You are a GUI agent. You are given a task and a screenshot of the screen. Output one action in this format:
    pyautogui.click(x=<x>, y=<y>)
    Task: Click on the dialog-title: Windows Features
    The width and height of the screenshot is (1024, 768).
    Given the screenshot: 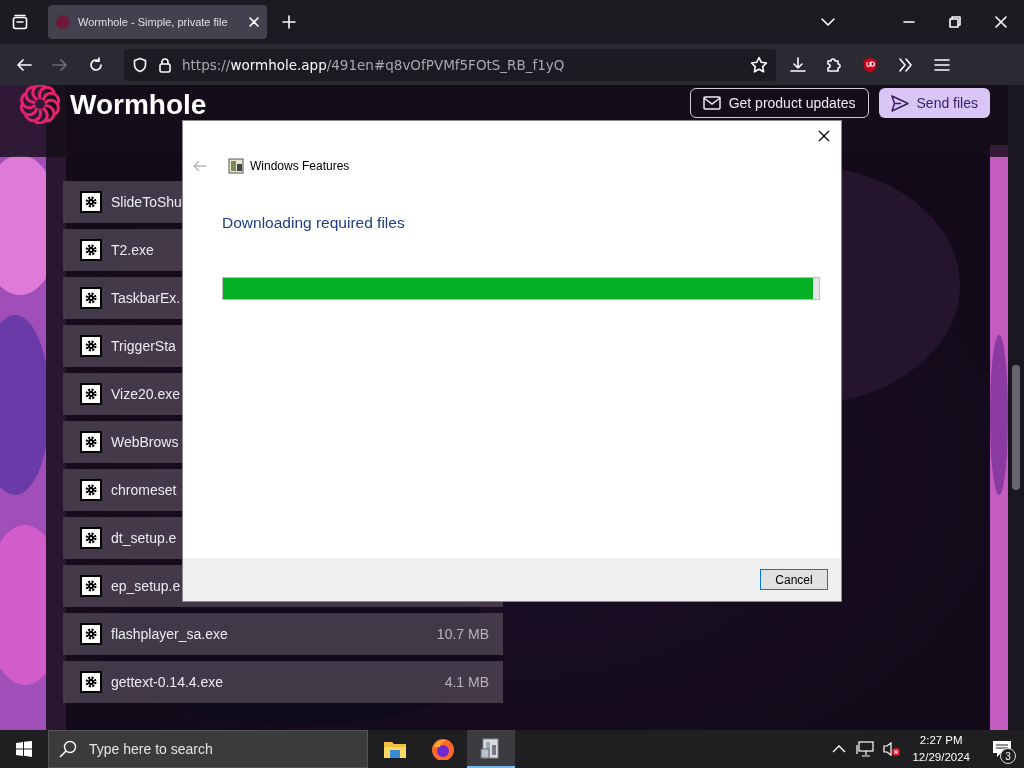 What is the action you would take?
    pyautogui.click(x=300, y=166)
    